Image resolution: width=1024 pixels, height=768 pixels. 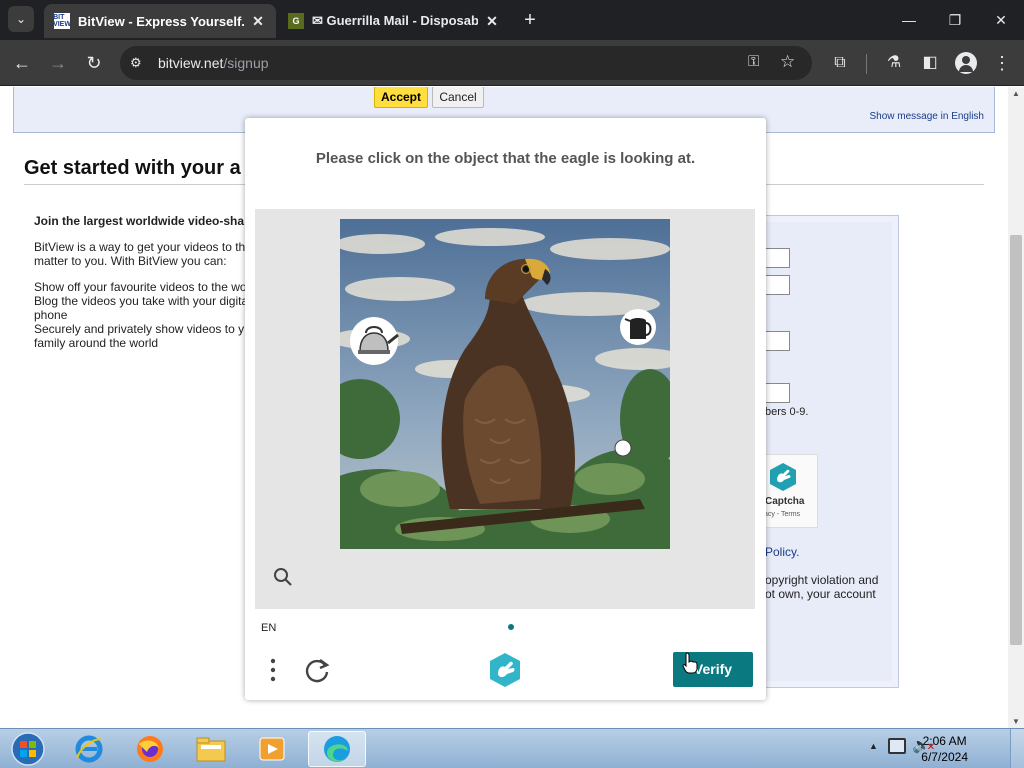 I want to click on firefox-icon, so click(x=150, y=749).